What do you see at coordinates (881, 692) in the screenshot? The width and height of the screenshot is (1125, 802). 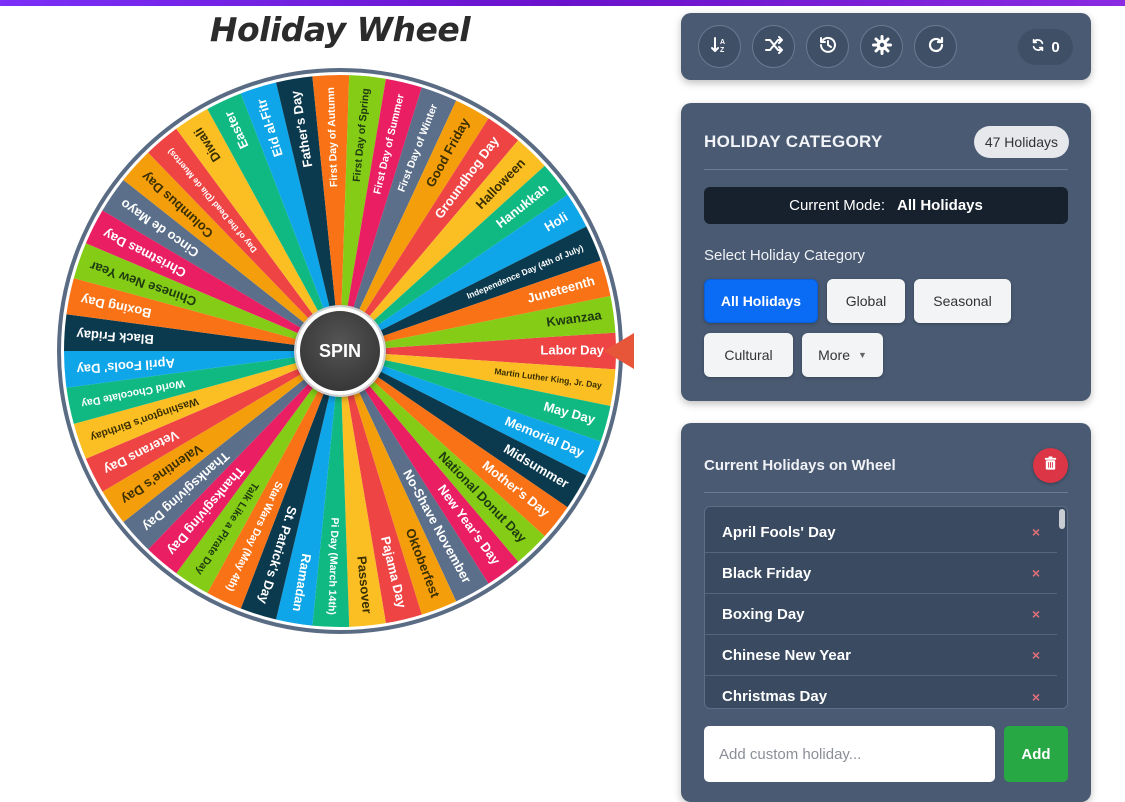 I see `list-item: Christmas Day ×` at bounding box center [881, 692].